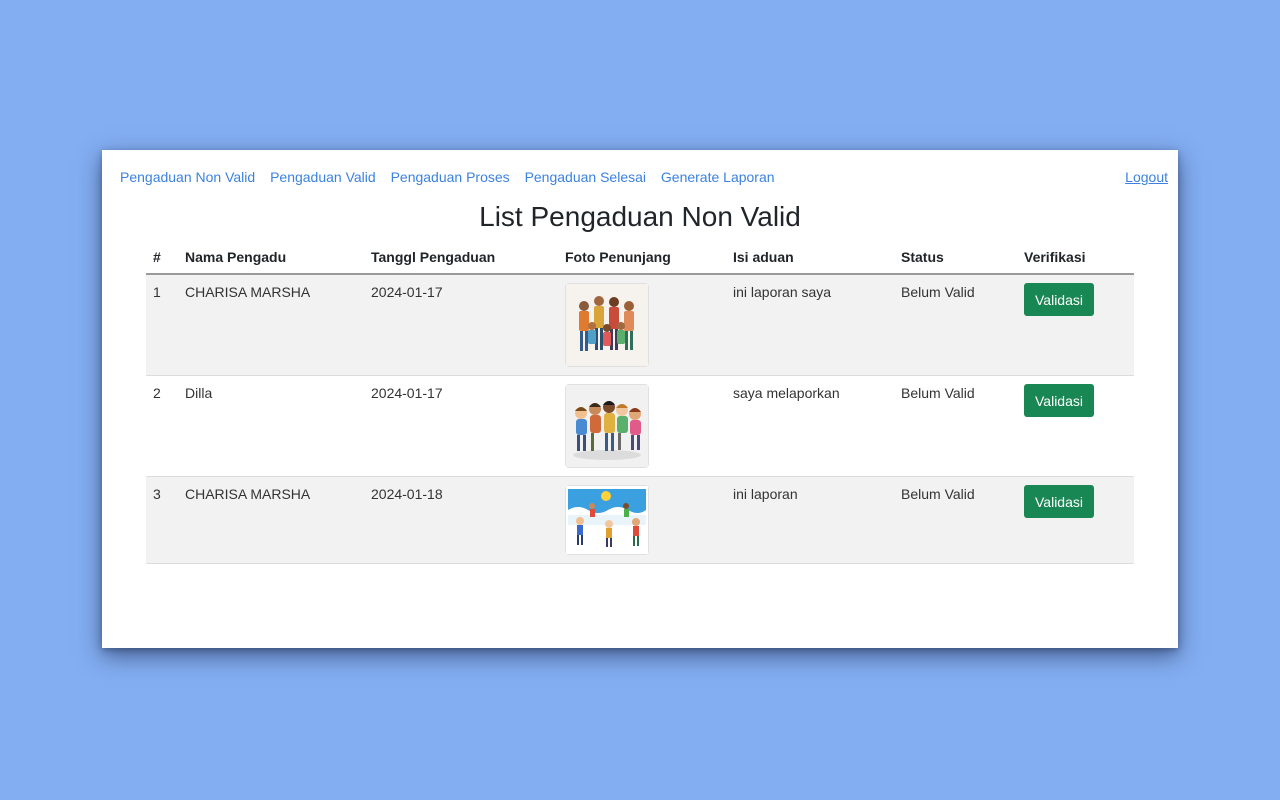 This screenshot has height=800, width=1280. I want to click on kids-beach-photo, so click(607, 520).